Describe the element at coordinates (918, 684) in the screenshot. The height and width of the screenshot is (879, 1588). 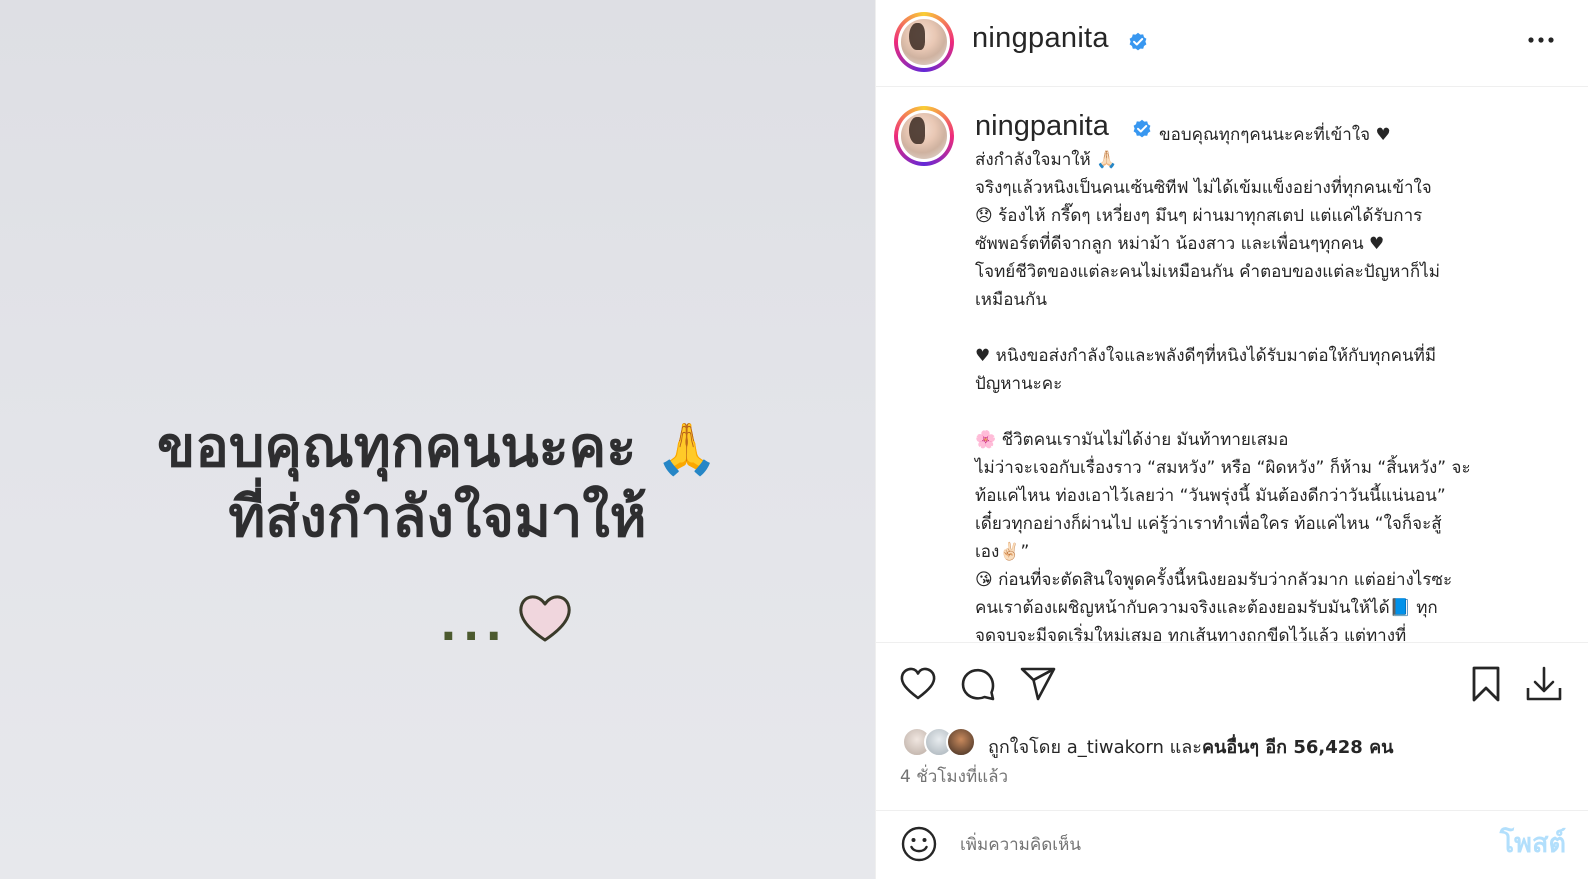
I see `heart-icon` at that location.